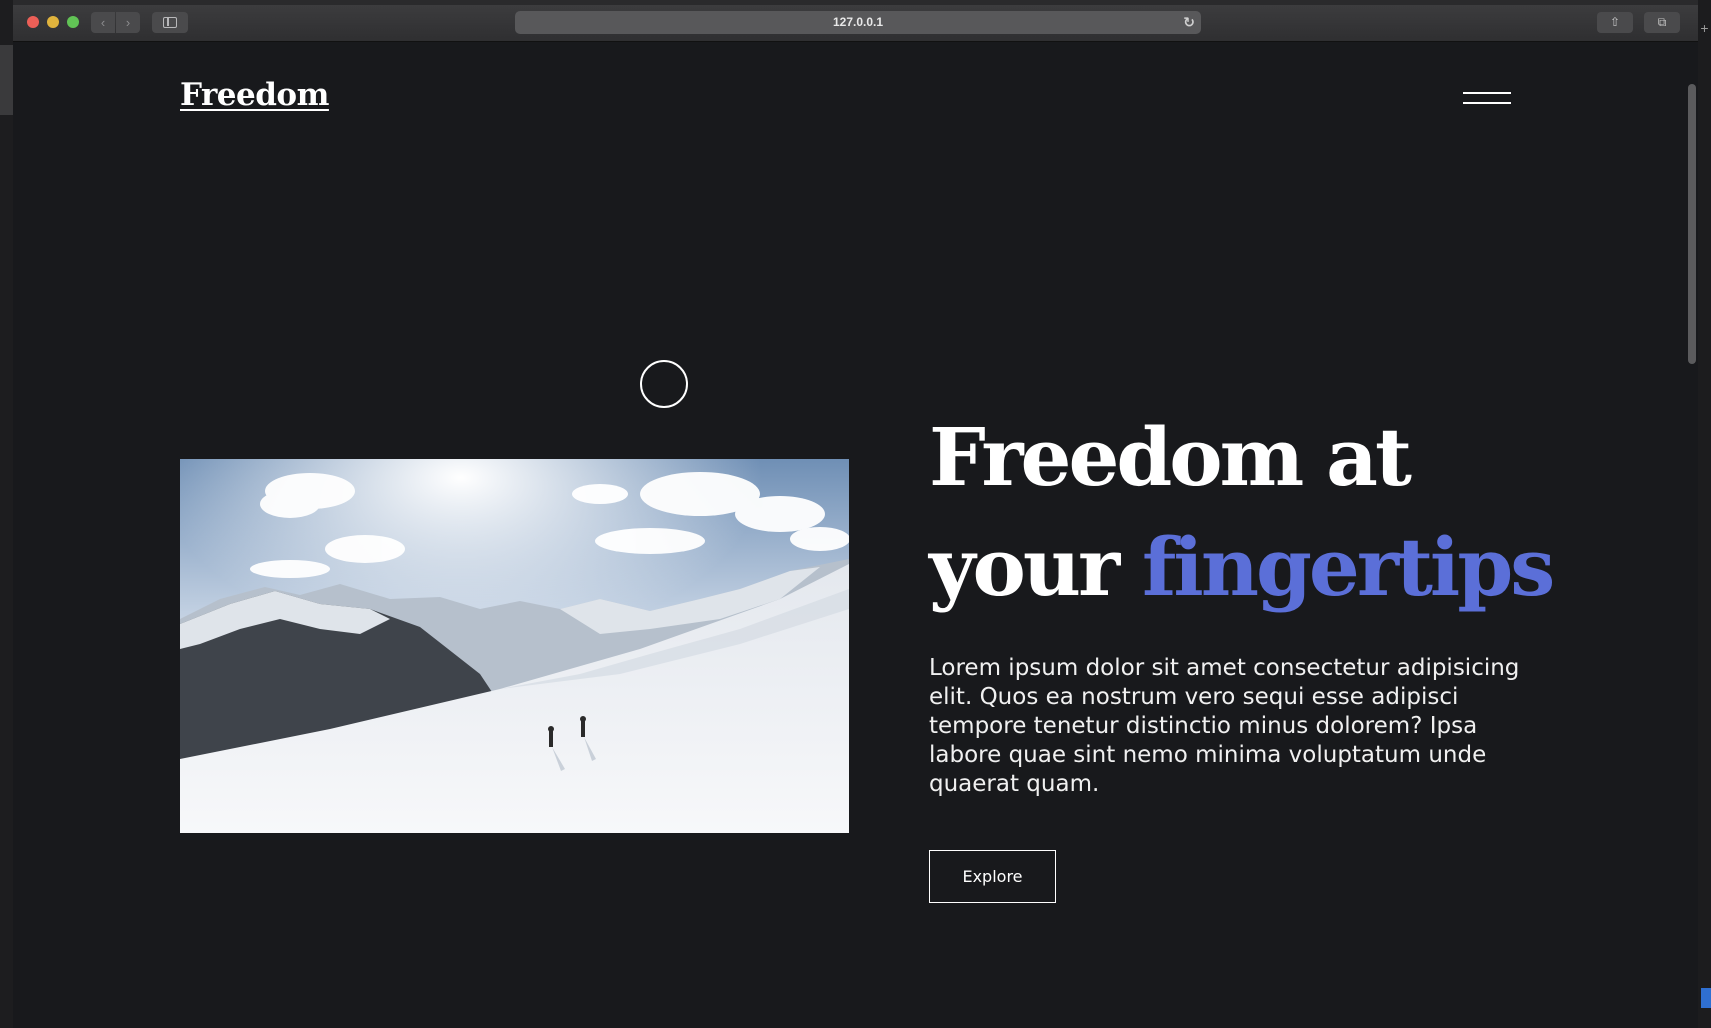  I want to click on site-logo: Freedom, so click(254, 95).